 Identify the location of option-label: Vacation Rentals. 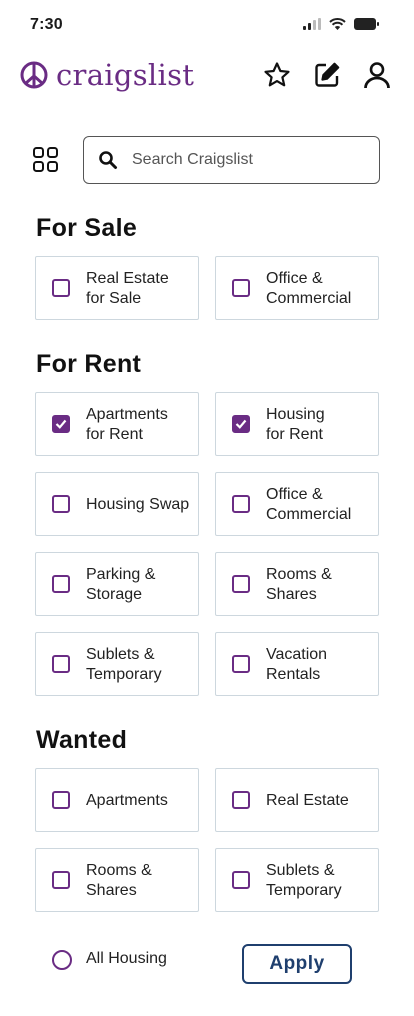
(297, 664).